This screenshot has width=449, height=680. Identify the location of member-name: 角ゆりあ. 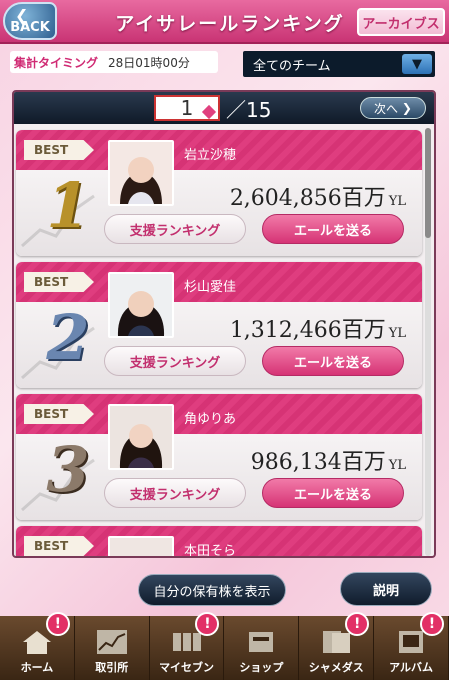
(210, 419).